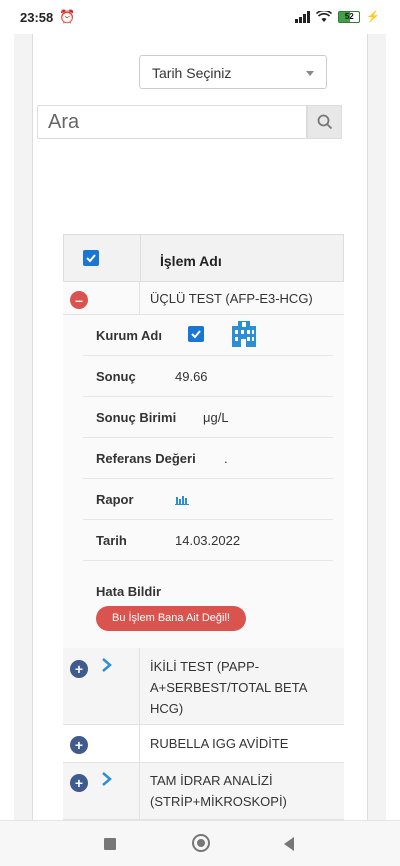  What do you see at coordinates (216, 417) in the screenshot?
I see `unit-value: μg/L` at bounding box center [216, 417].